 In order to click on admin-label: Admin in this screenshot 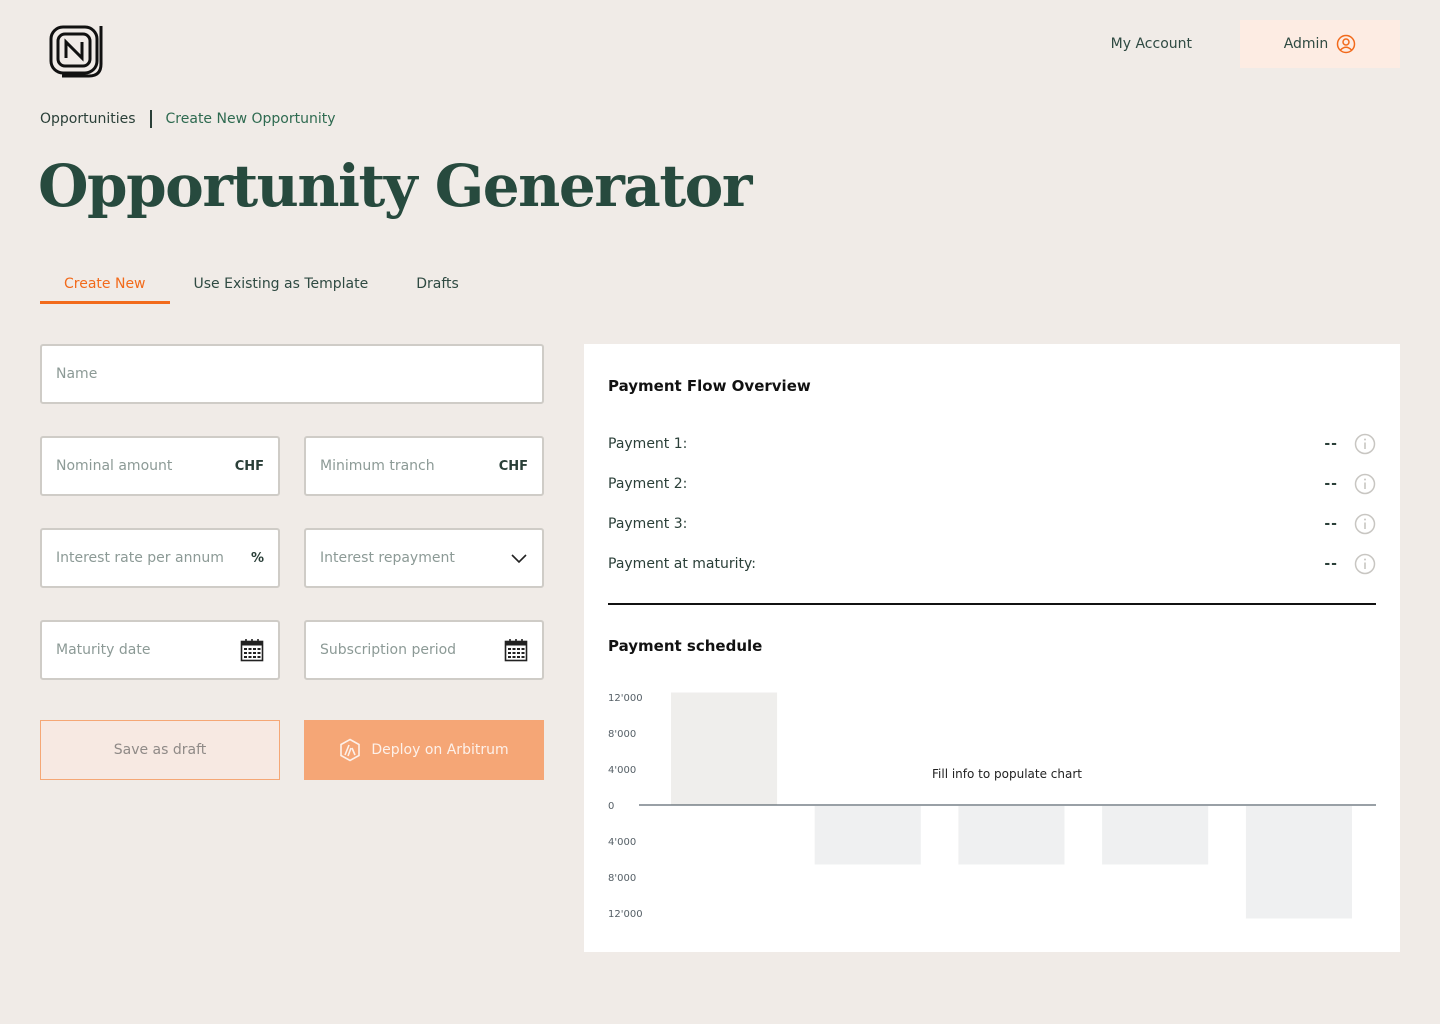, I will do `click(1306, 44)`.